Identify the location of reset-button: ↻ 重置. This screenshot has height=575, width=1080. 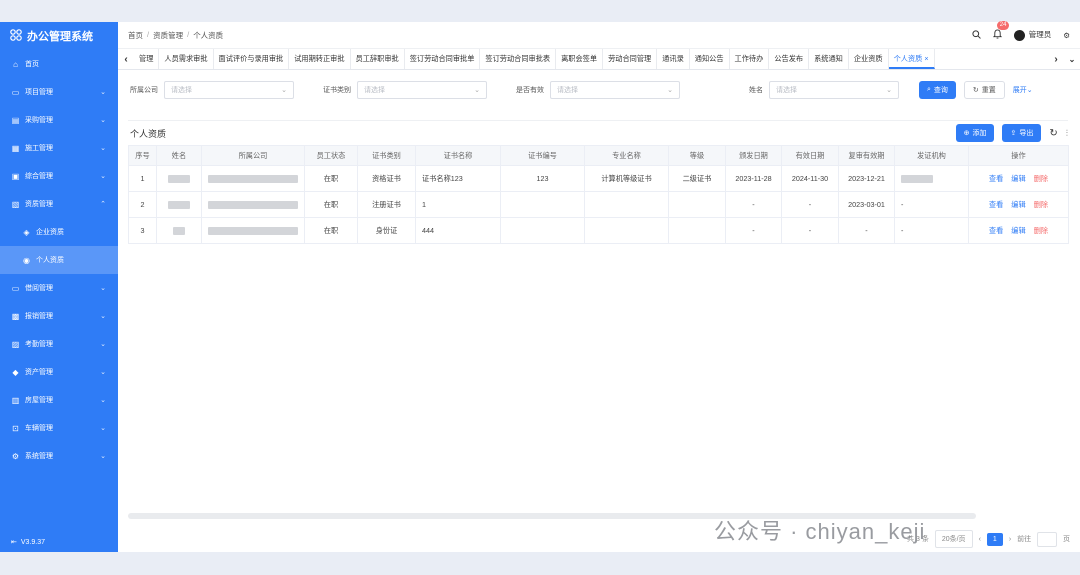
(984, 90).